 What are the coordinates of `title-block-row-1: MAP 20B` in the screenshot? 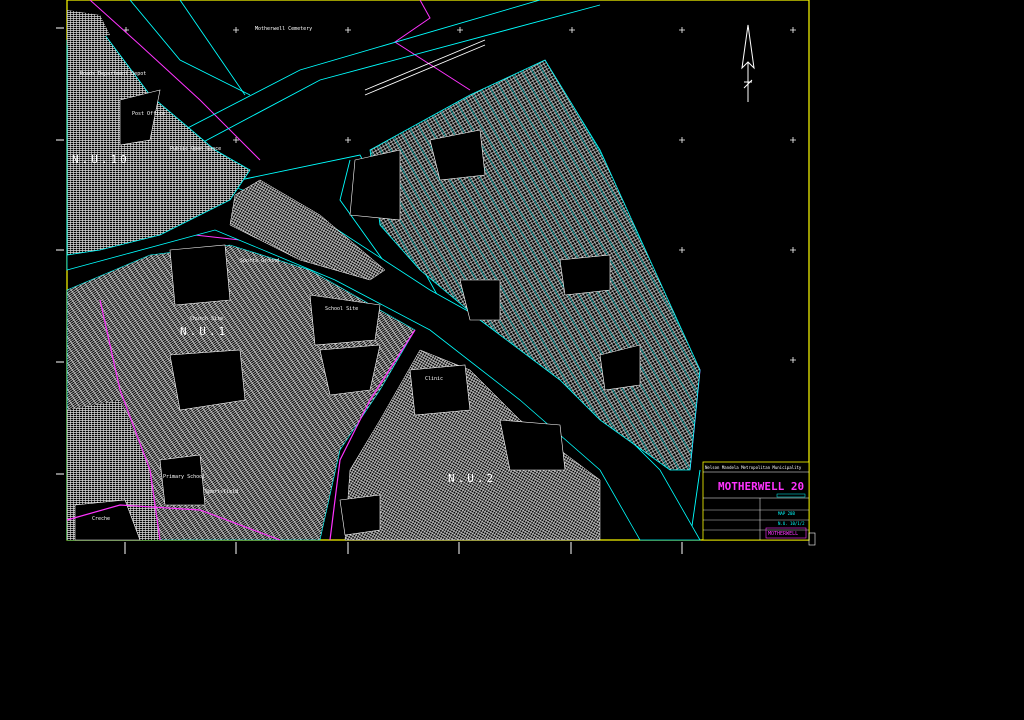 It's located at (786, 513).